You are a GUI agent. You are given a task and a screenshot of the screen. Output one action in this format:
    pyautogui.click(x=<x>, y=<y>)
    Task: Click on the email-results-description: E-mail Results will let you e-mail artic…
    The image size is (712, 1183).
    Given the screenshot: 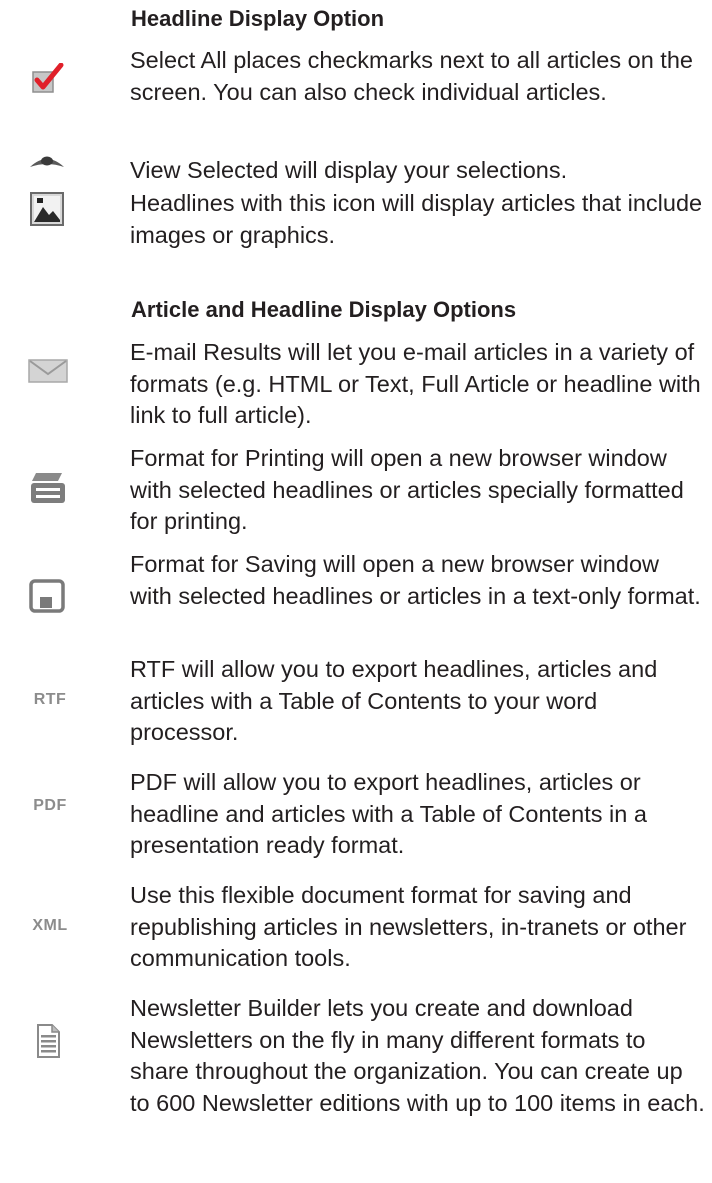 What is the action you would take?
    pyautogui.click(x=415, y=383)
    